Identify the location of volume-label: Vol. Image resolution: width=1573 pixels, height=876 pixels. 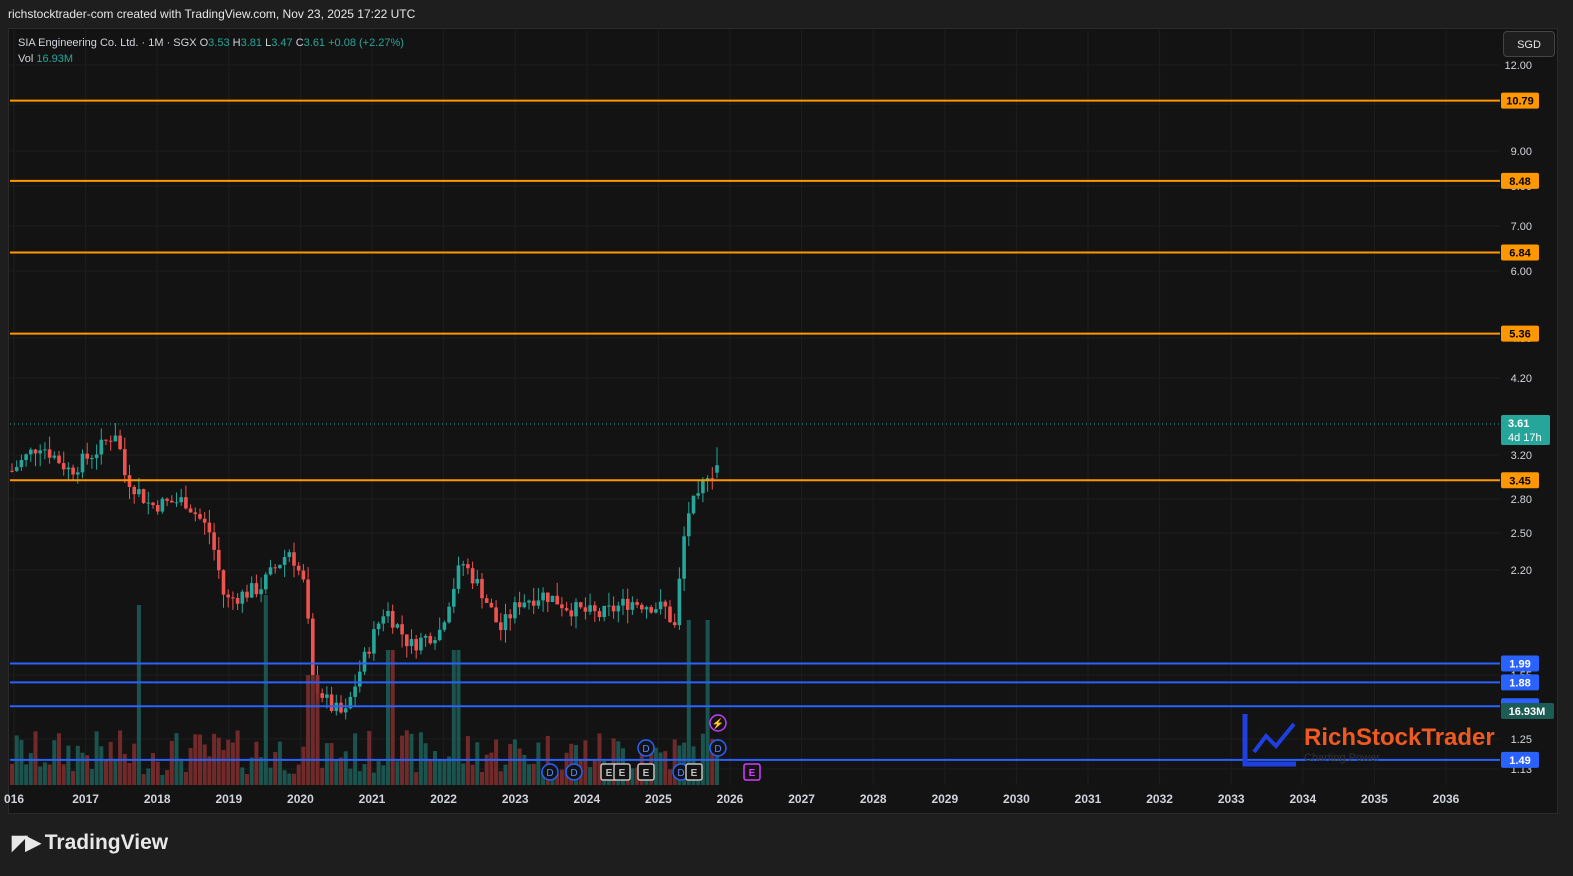
(25, 59).